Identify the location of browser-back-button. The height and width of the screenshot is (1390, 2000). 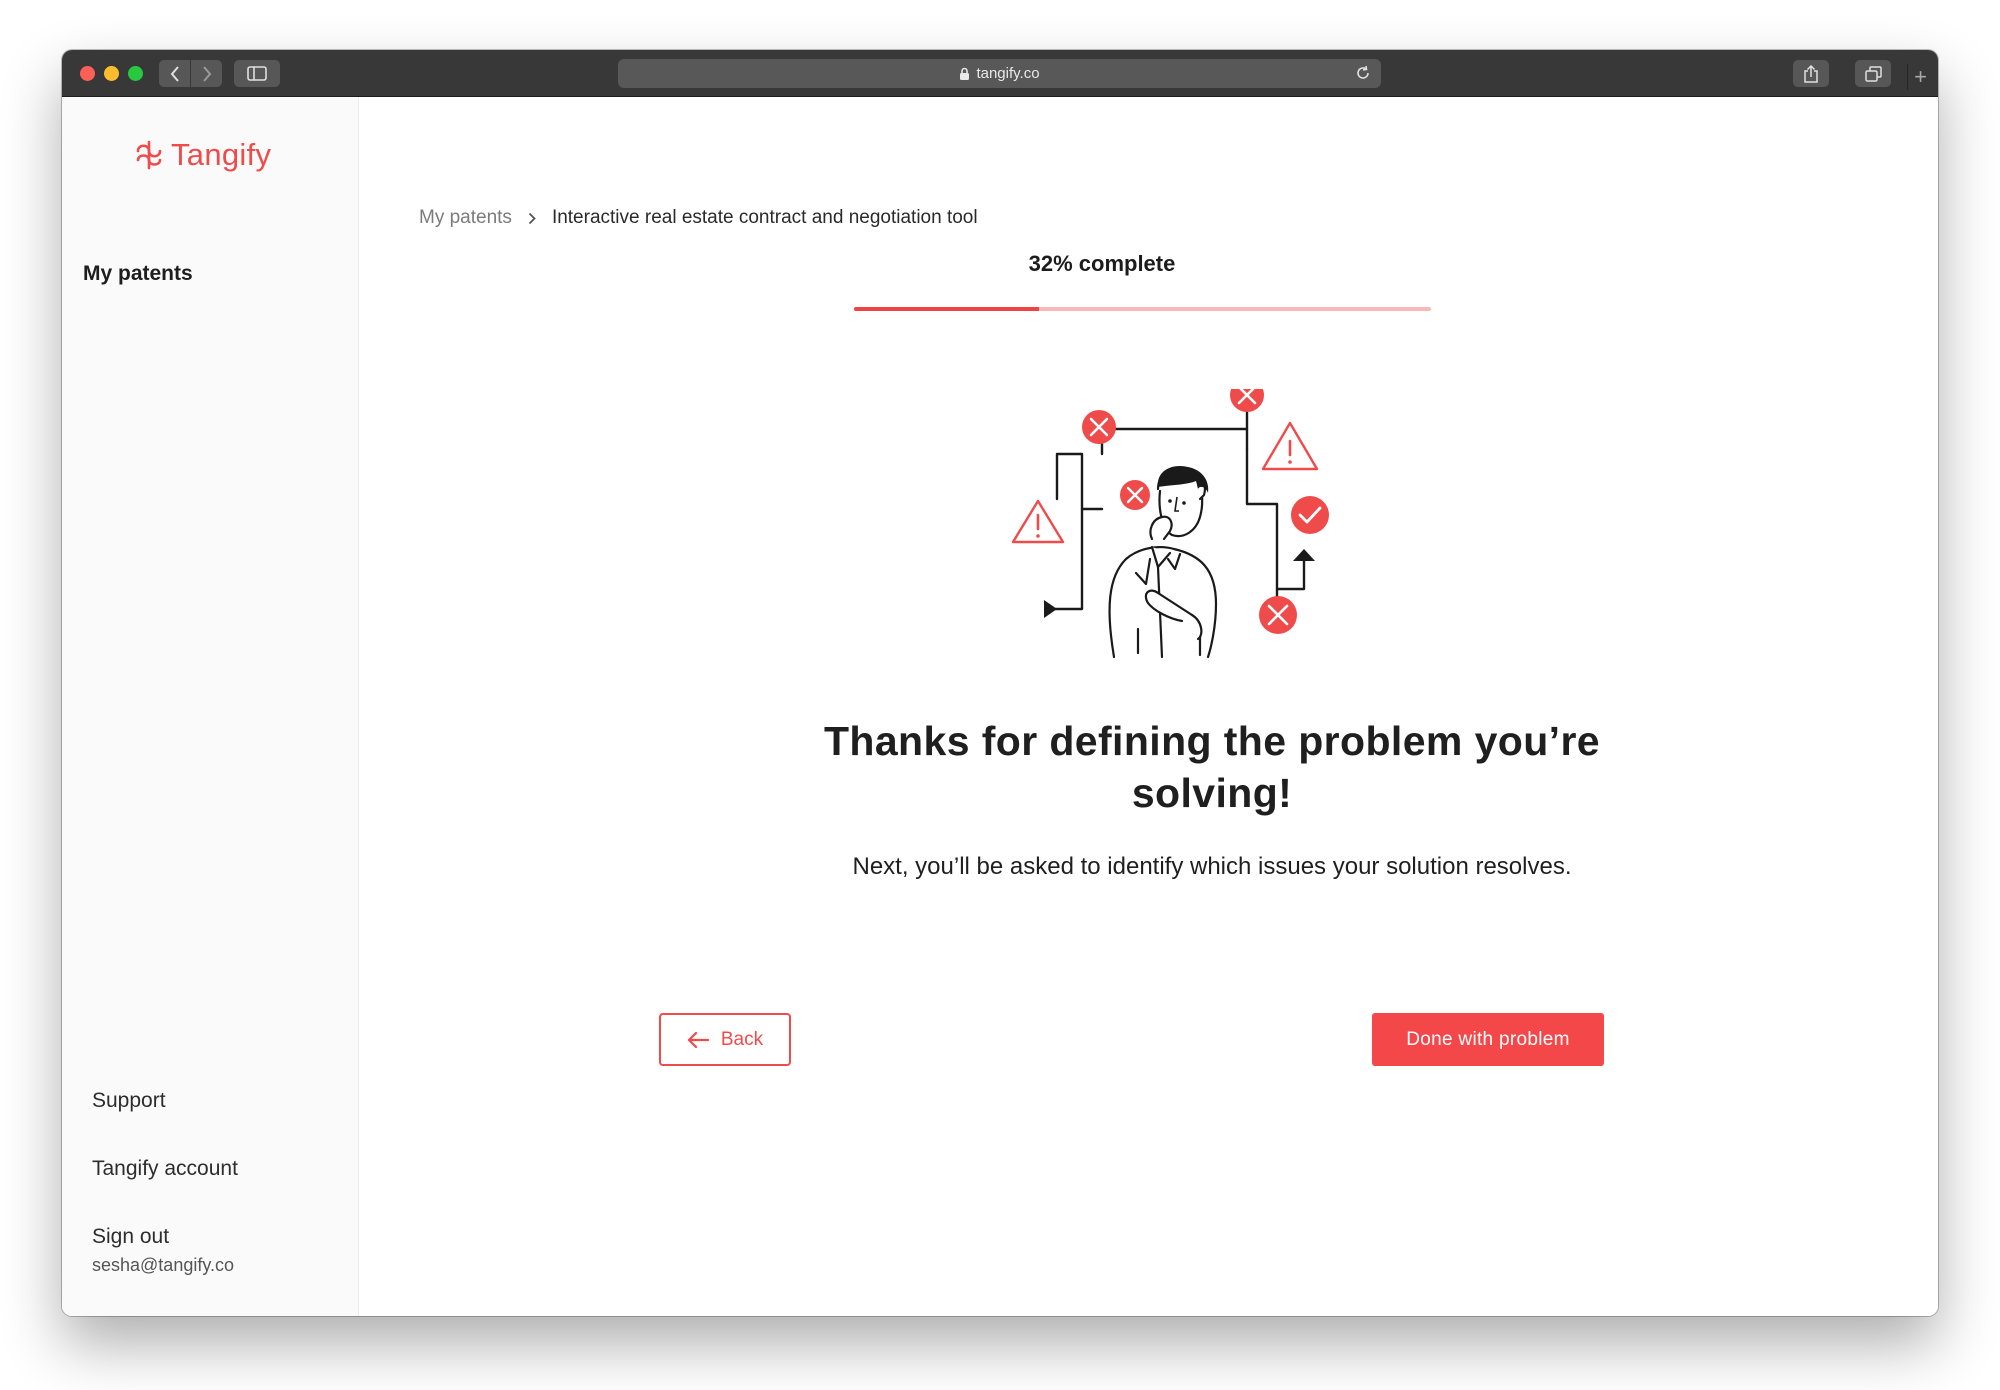
(174, 73).